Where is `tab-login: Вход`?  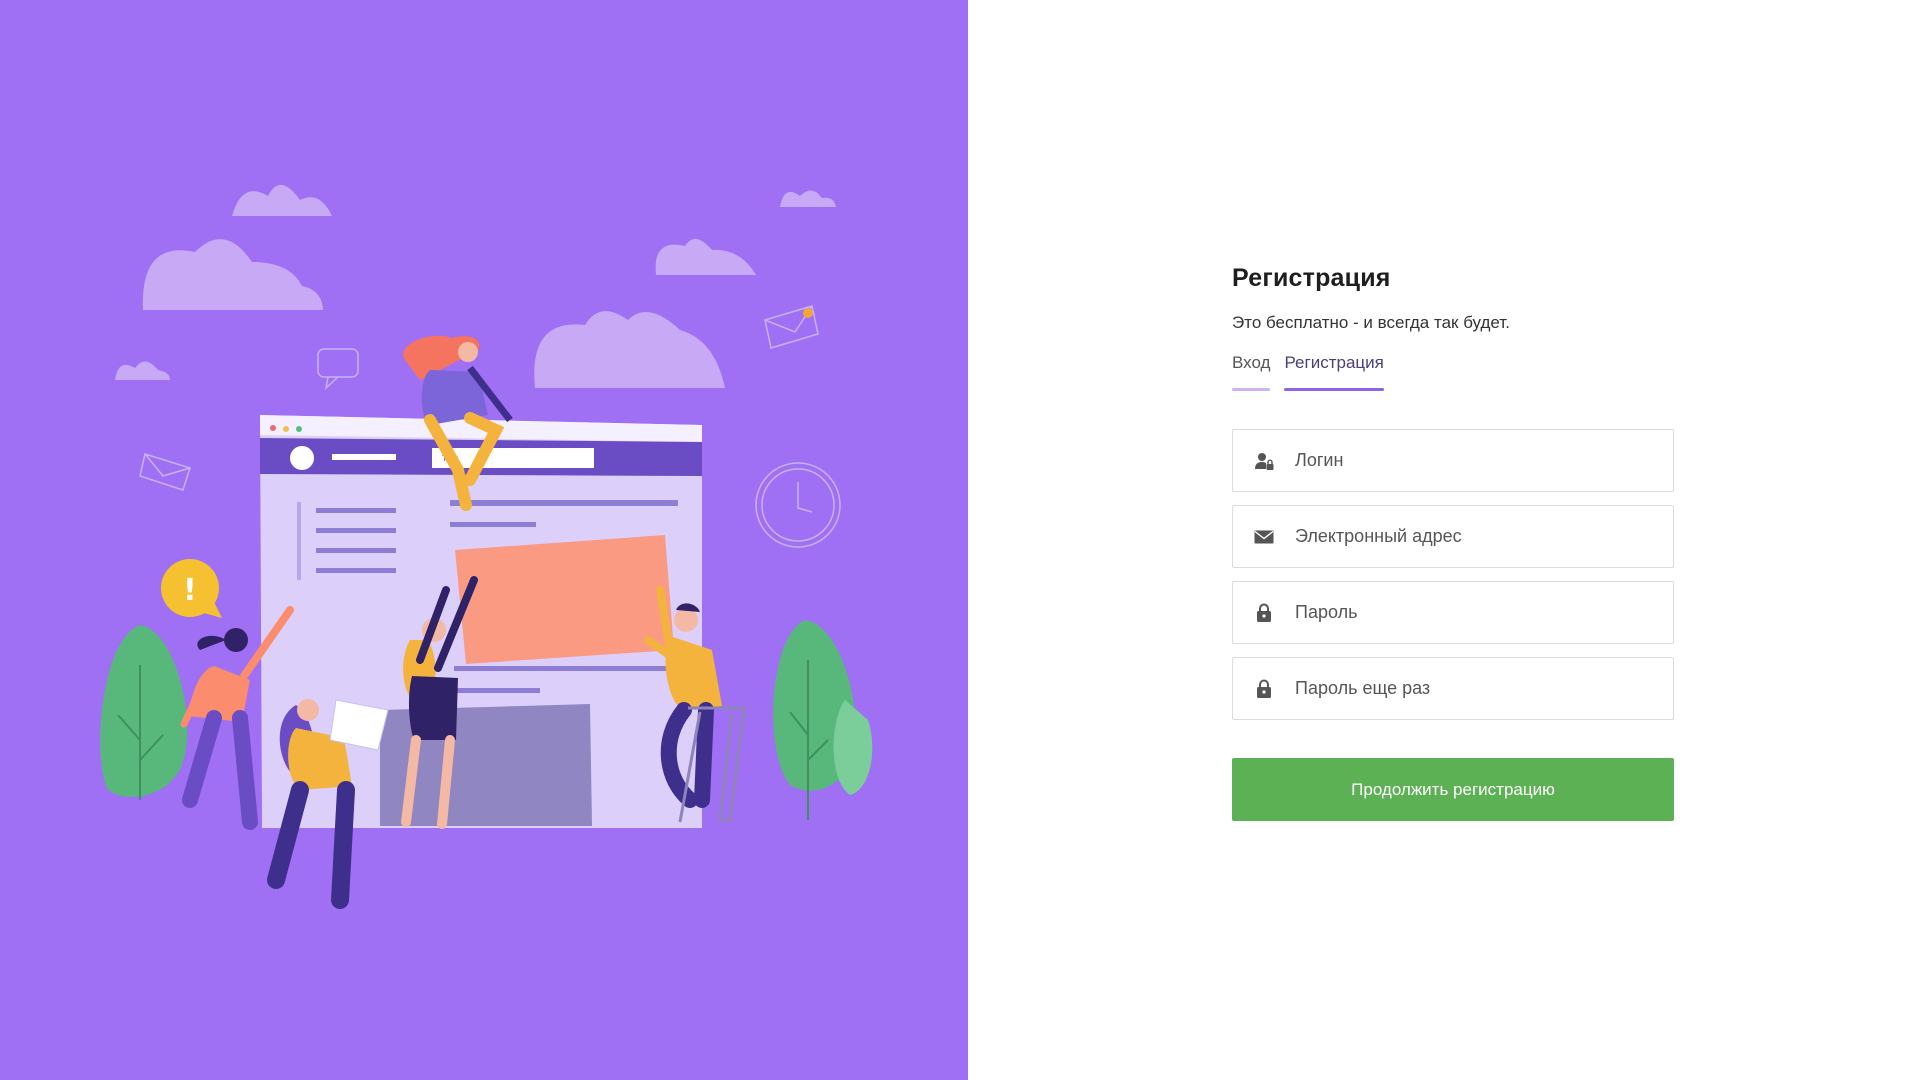
tab-login: Вход is located at coordinates (1251, 372).